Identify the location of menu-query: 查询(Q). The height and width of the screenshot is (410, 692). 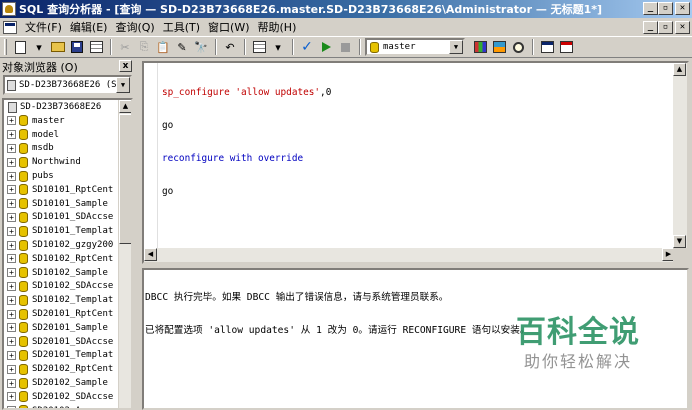
(134, 27).